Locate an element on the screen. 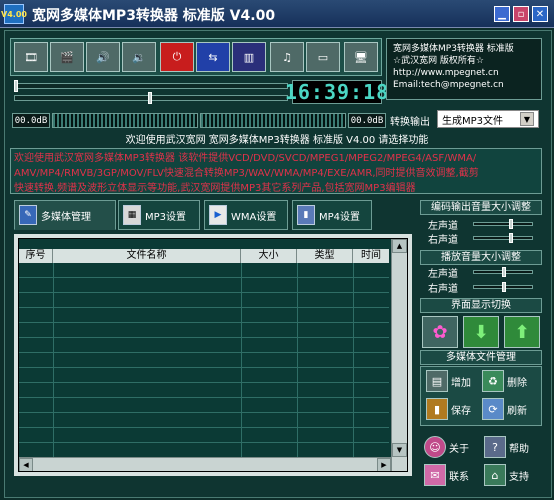 This screenshot has width=554, height=500. maximize-button: ▫ is located at coordinates (521, 14).